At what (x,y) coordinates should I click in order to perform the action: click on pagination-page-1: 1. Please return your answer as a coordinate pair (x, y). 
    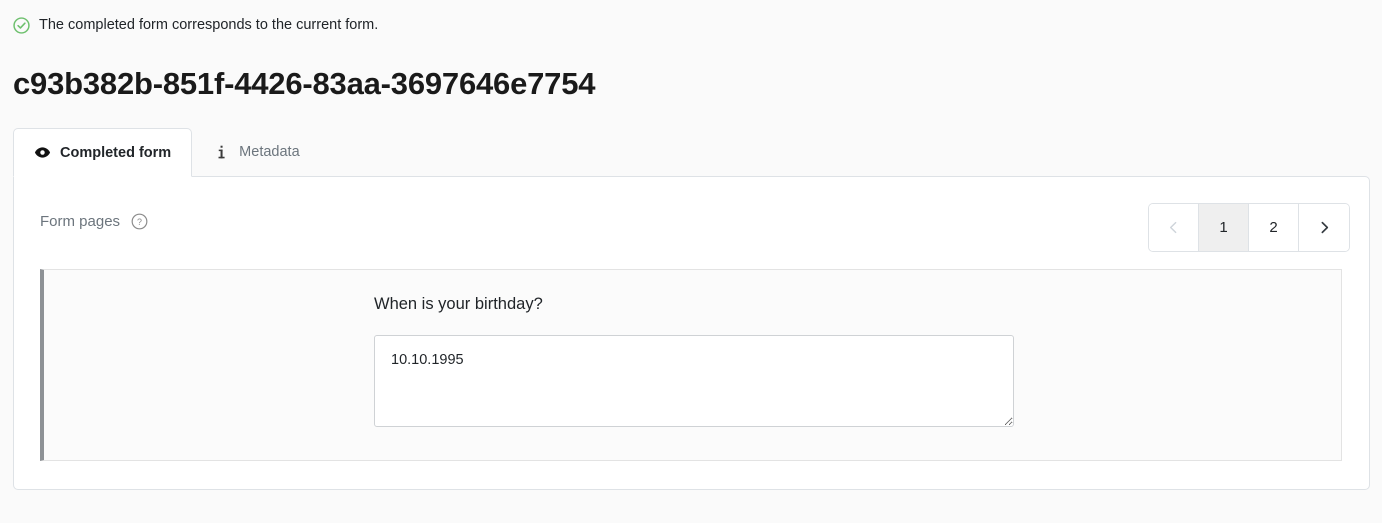
    Looking at the image, I should click on (1224, 227).